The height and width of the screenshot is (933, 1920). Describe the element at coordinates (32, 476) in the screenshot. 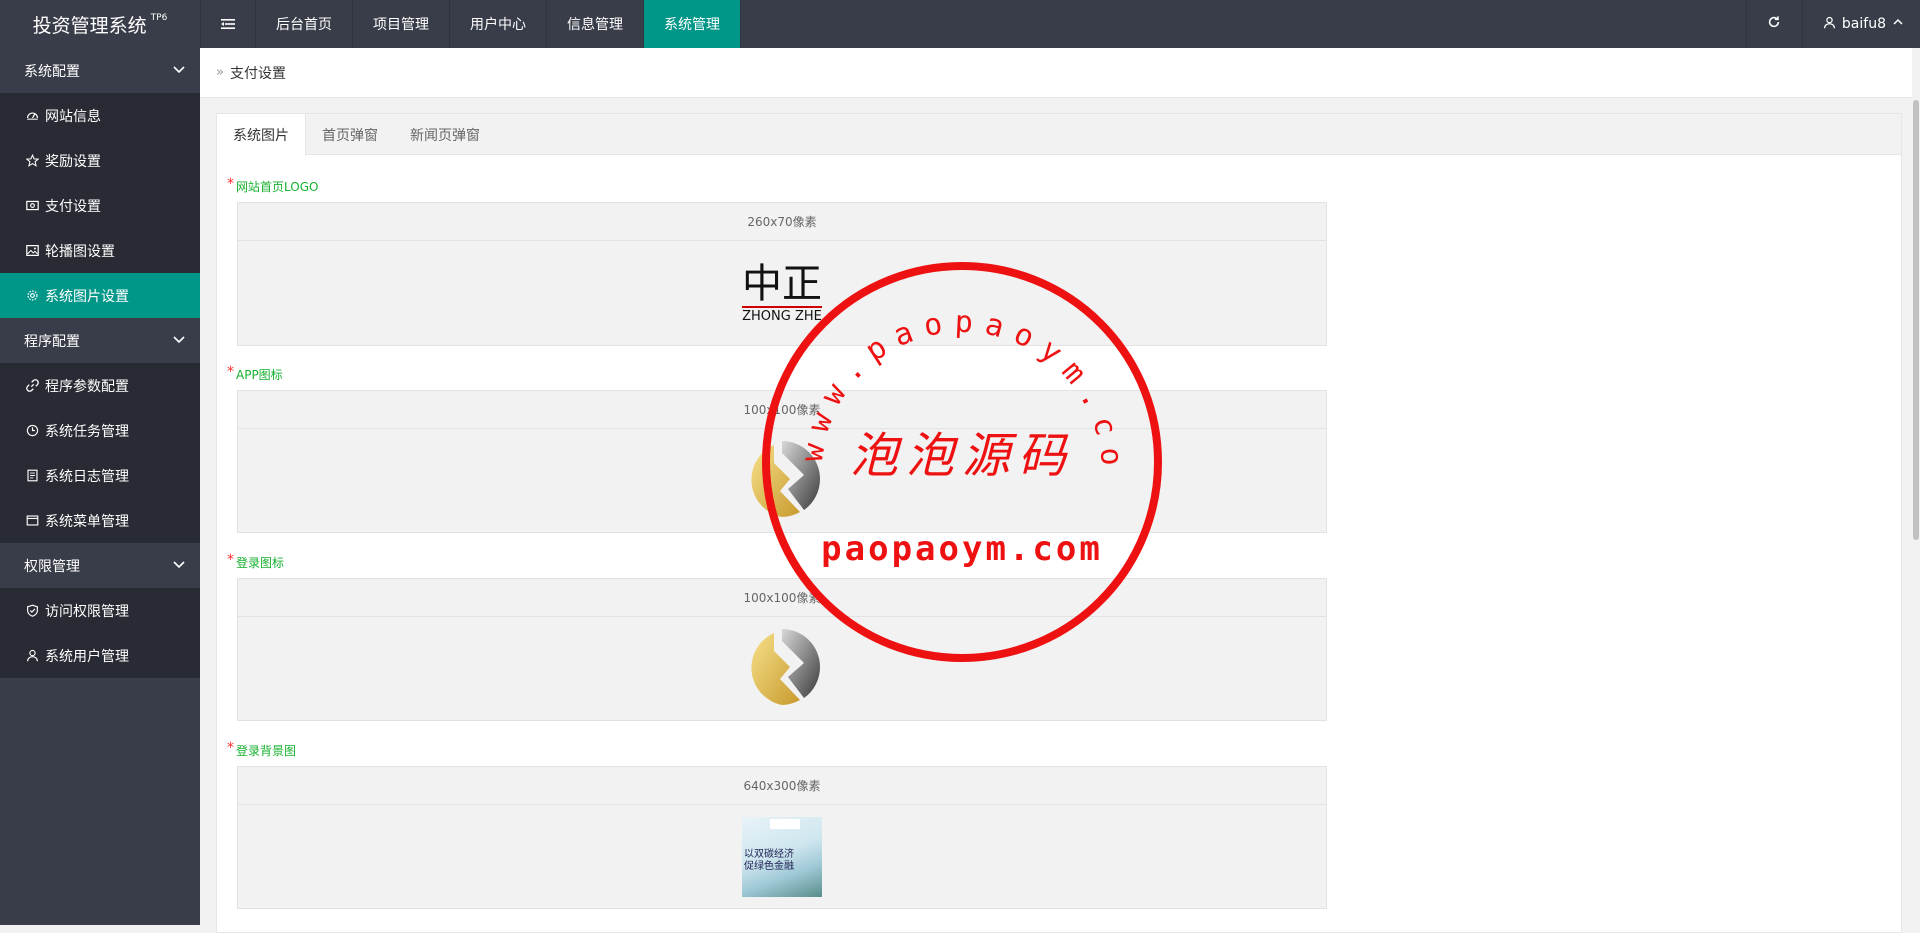

I see `file-icon` at that location.